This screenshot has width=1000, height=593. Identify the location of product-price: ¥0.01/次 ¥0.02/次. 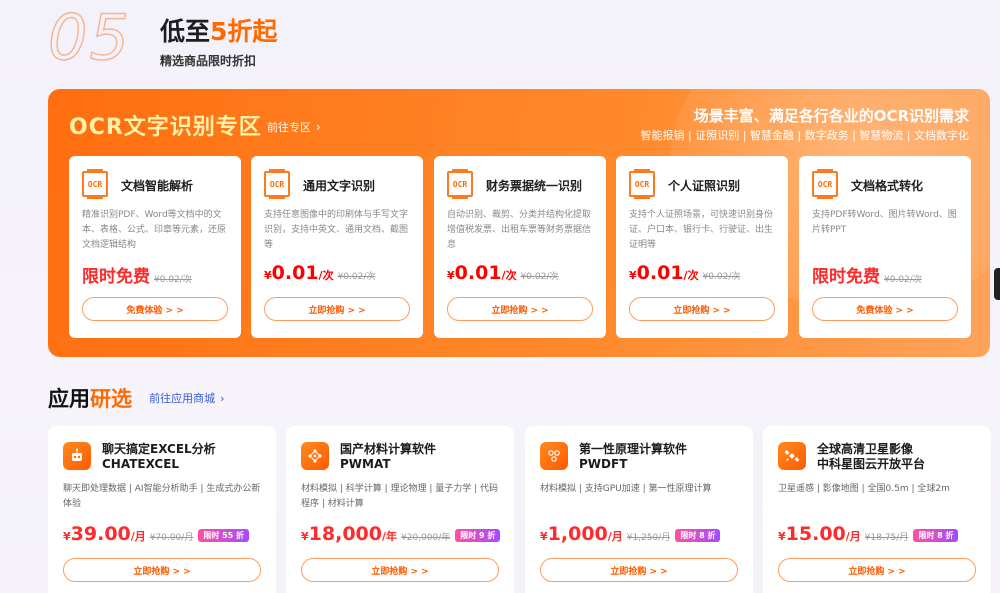
(502, 273).